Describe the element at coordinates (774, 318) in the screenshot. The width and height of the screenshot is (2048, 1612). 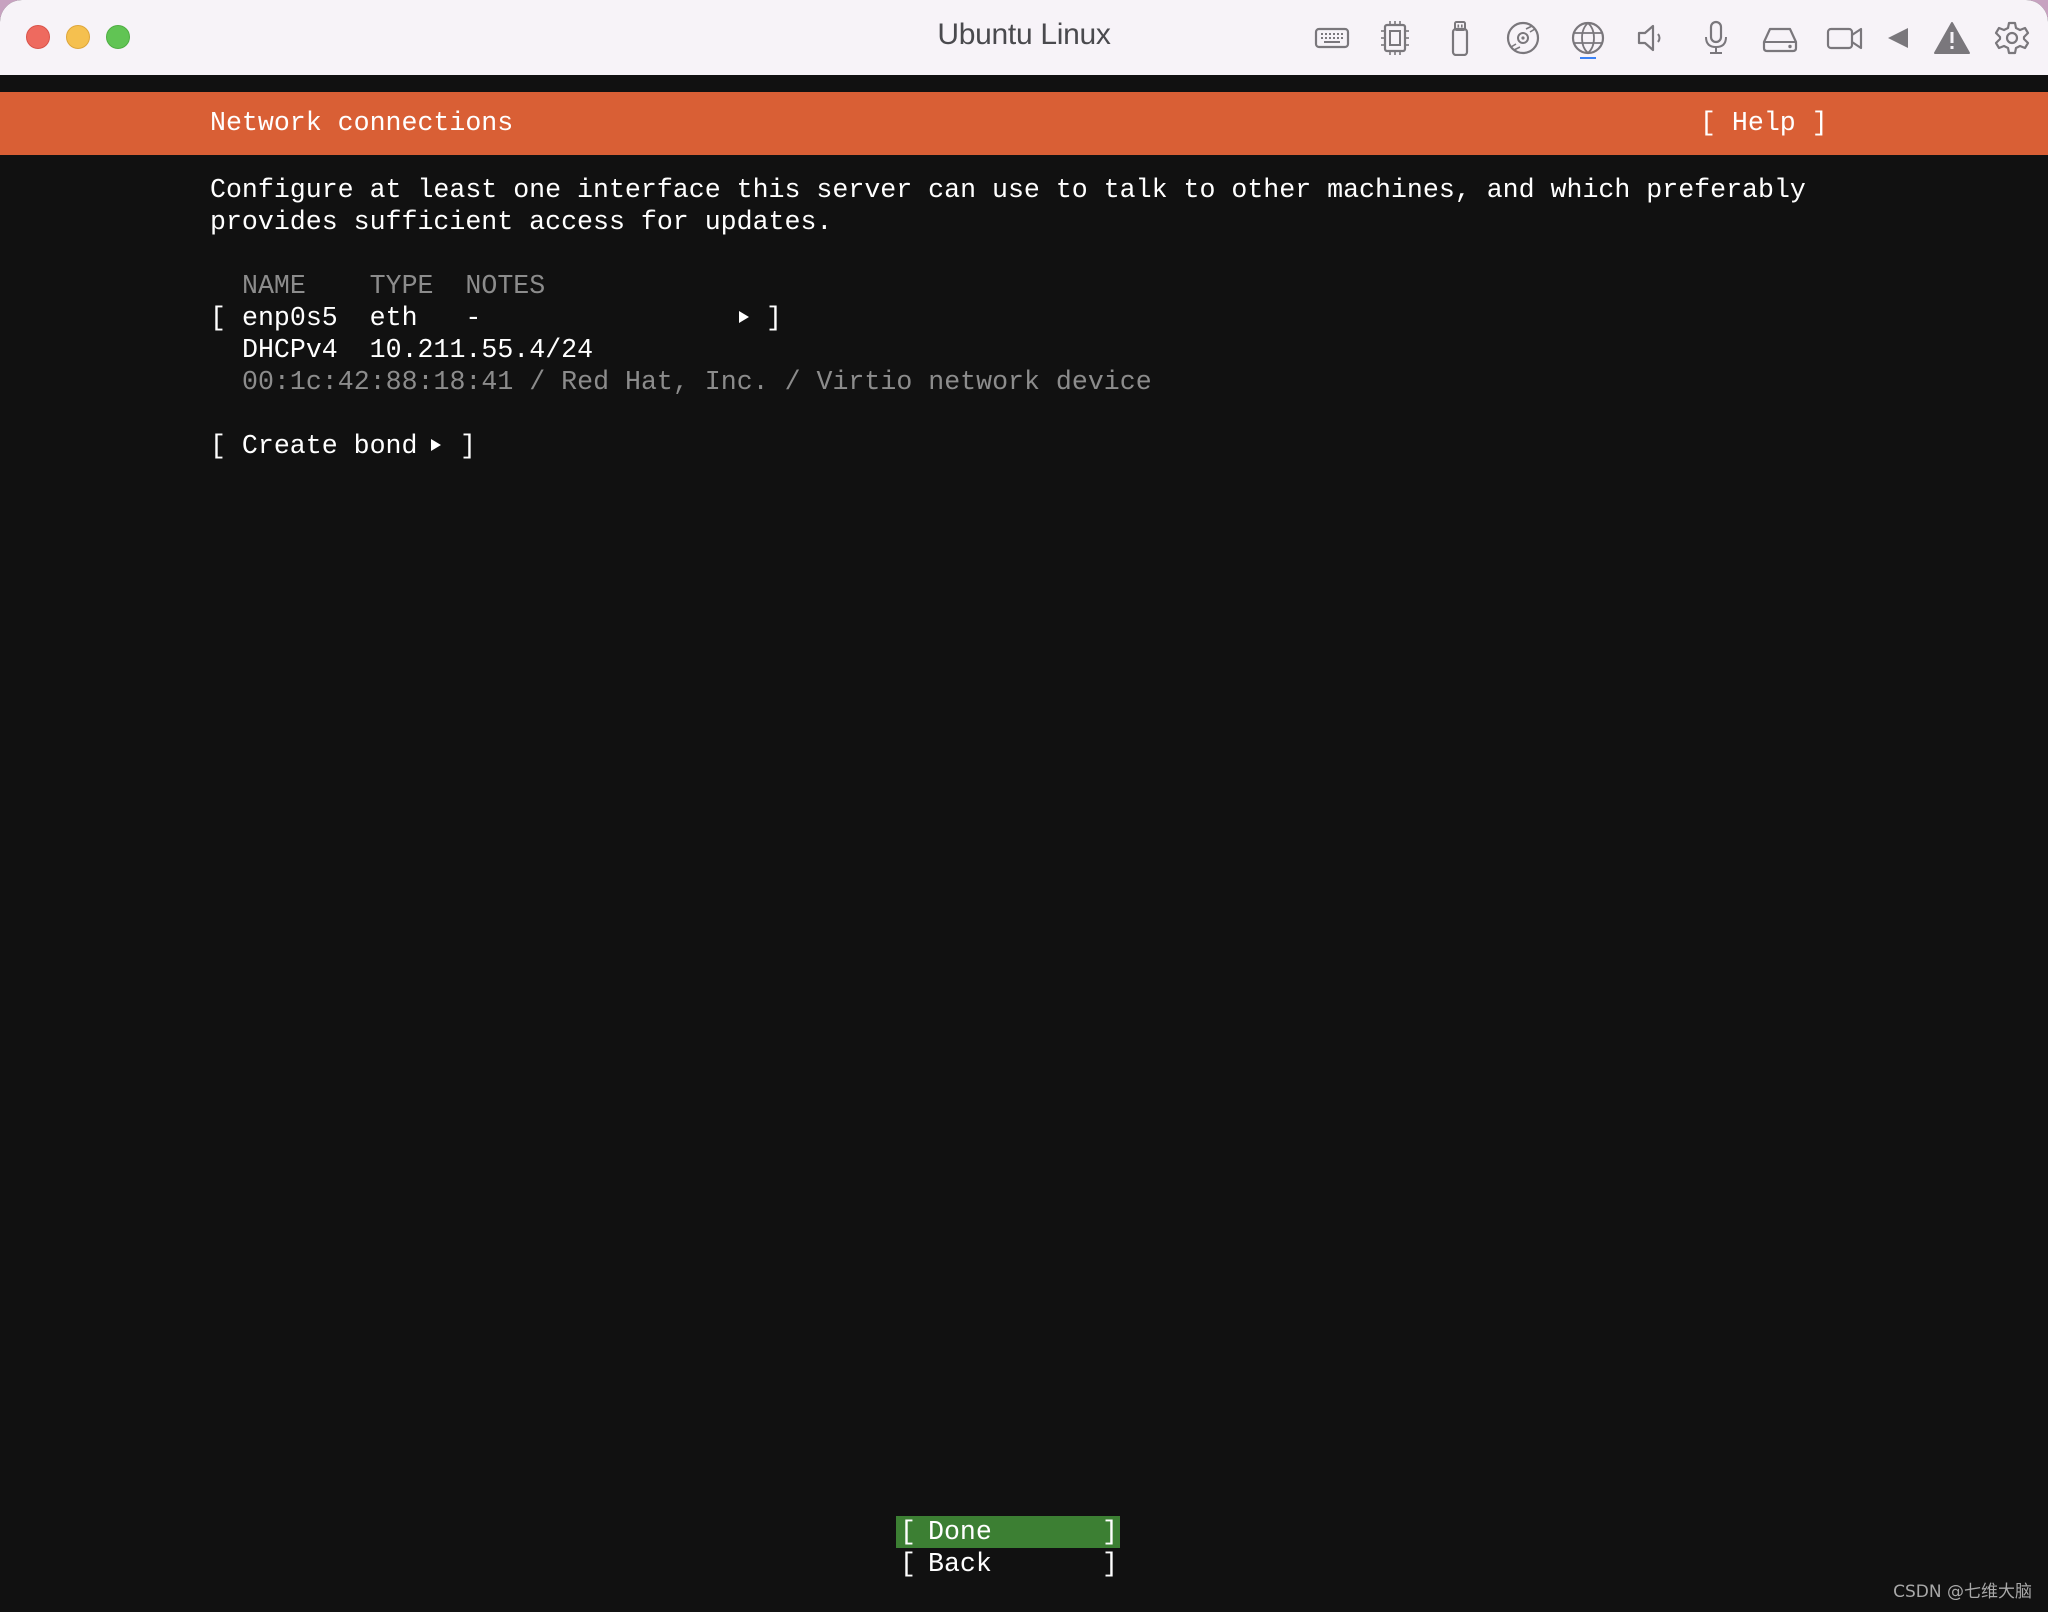
I see `row-close-bracket: ]` at that location.